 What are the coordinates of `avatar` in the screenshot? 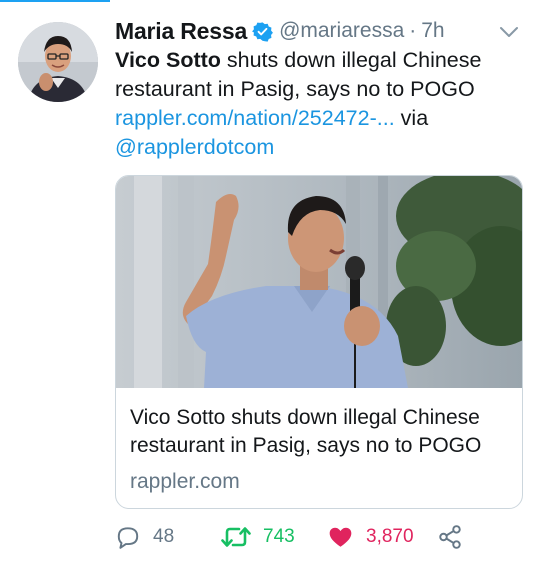 It's located at (58, 62).